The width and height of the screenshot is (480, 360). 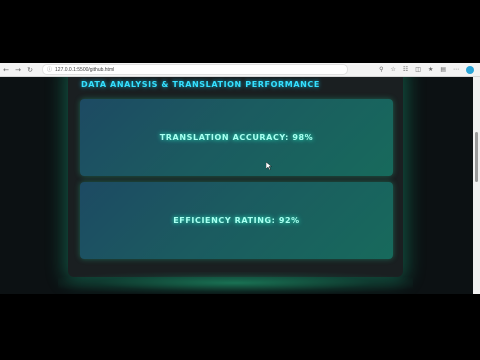 What do you see at coordinates (6, 70) in the screenshot?
I see `back-icon: ←` at bounding box center [6, 70].